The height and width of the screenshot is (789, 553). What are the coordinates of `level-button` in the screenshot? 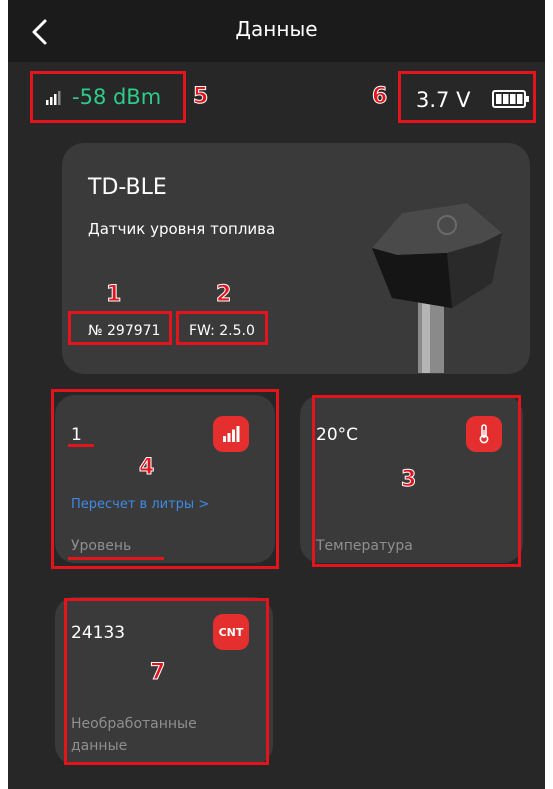 It's located at (231, 434).